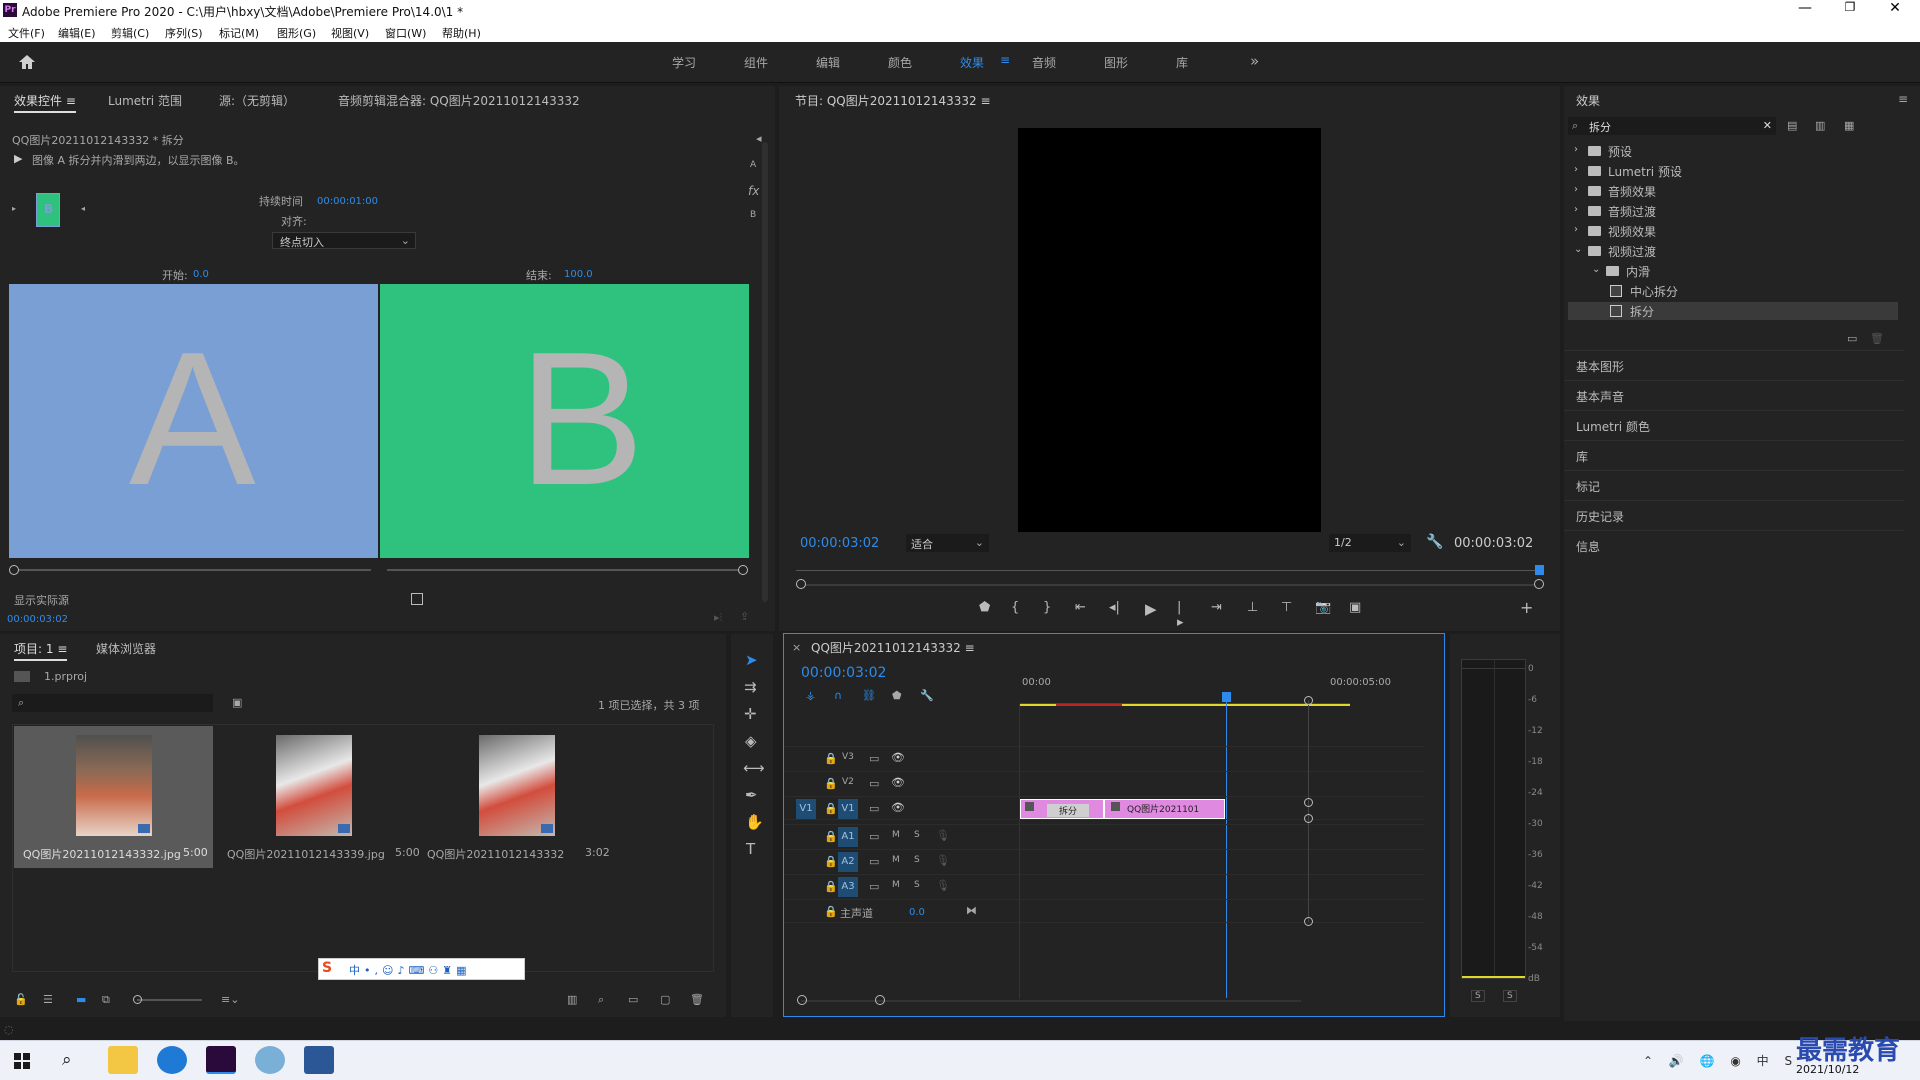  What do you see at coordinates (1323, 607) in the screenshot?
I see `export-frame-icon: 📷` at bounding box center [1323, 607].